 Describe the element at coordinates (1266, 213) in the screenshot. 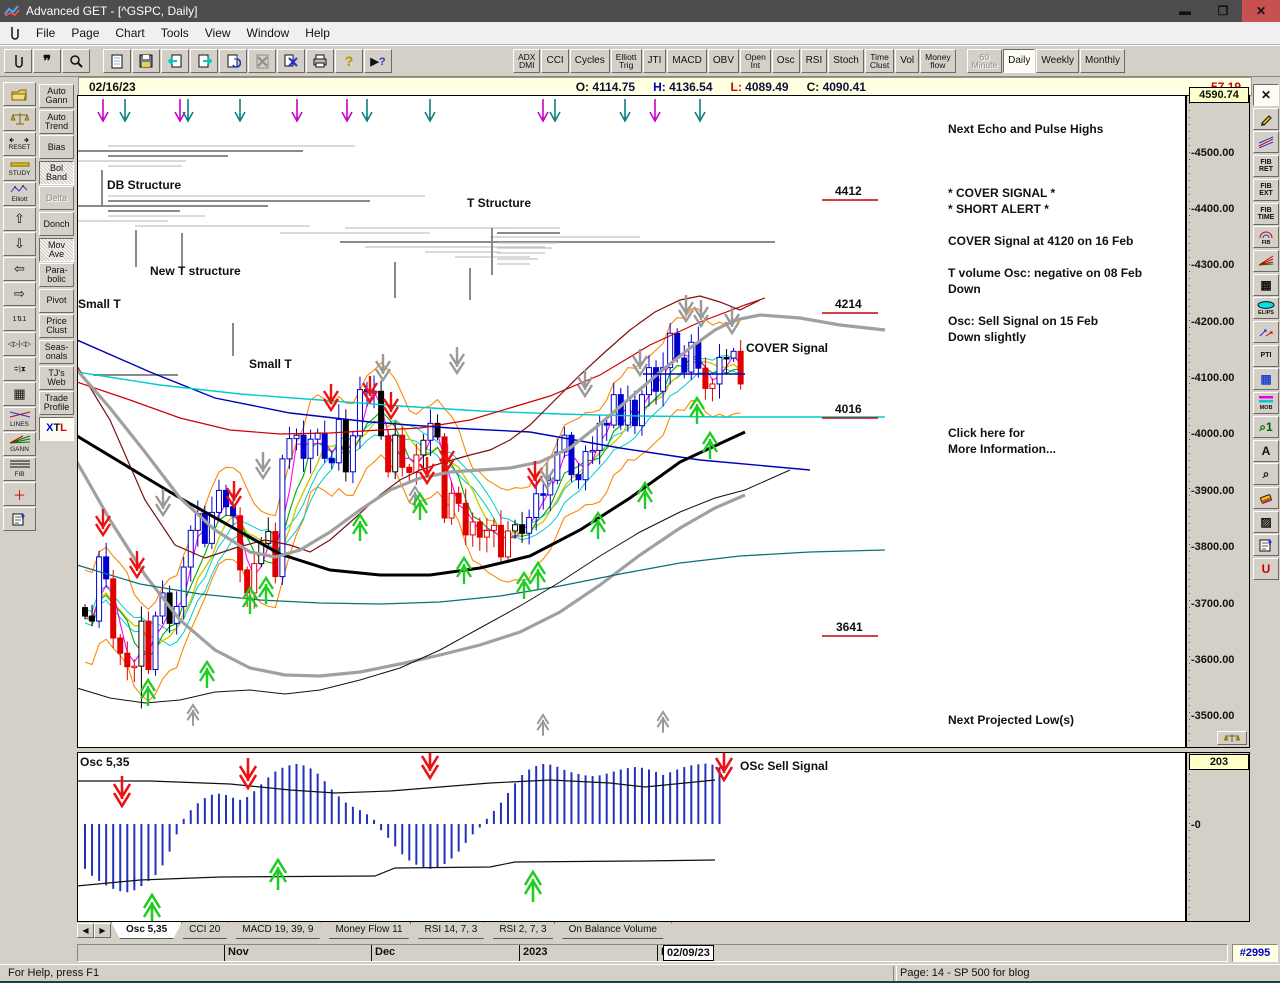

I see `fib-time-button: FIB TIME` at that location.